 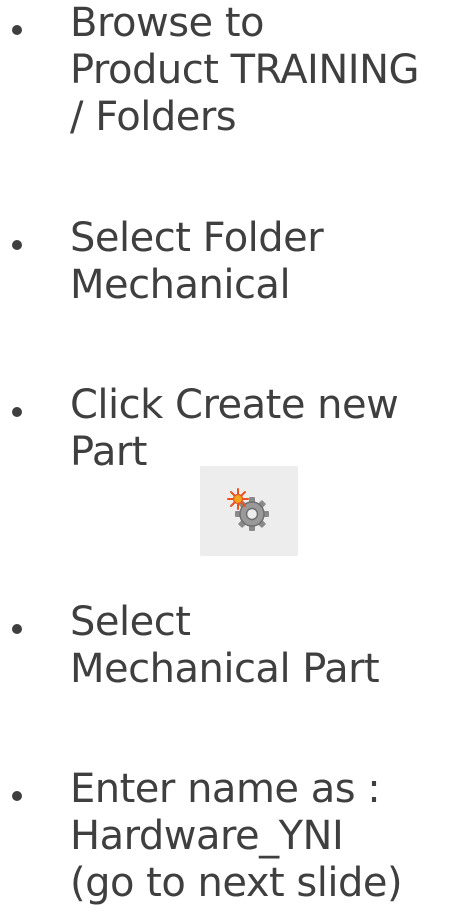 What do you see at coordinates (225, 789) in the screenshot?
I see `bullet-line: Enter name as :` at bounding box center [225, 789].